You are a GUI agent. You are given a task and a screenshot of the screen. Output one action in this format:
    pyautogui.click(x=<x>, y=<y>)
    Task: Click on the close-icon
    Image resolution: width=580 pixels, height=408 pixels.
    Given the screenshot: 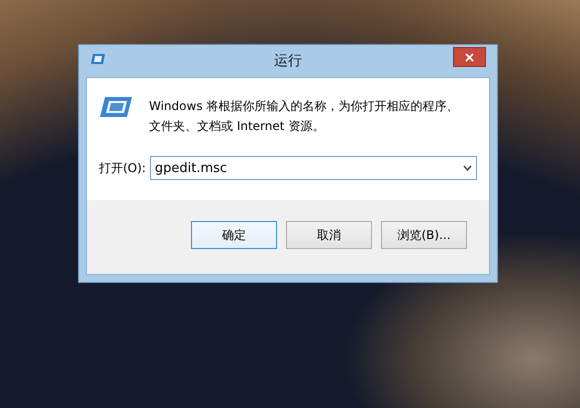 What is the action you would take?
    pyautogui.click(x=469, y=57)
    